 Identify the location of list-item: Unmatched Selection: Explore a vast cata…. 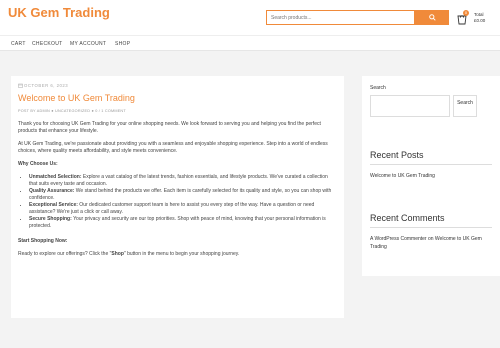
(183, 181).